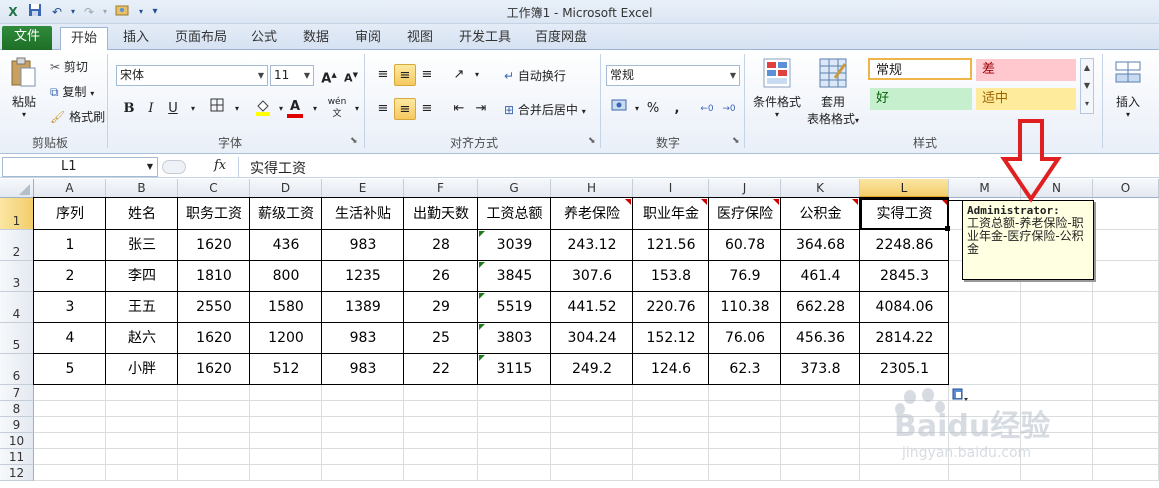 The width and height of the screenshot is (1159, 488). Describe the element at coordinates (27, 38) in the screenshot. I see `tab-file: 文件` at that location.